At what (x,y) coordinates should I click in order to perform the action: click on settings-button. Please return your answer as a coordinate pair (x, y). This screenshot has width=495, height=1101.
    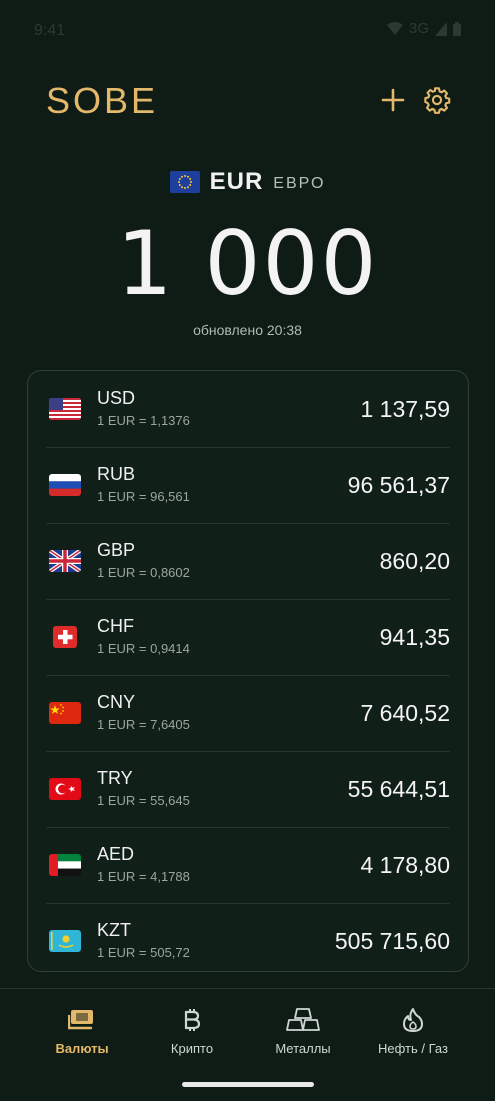
    Looking at the image, I should click on (437, 100).